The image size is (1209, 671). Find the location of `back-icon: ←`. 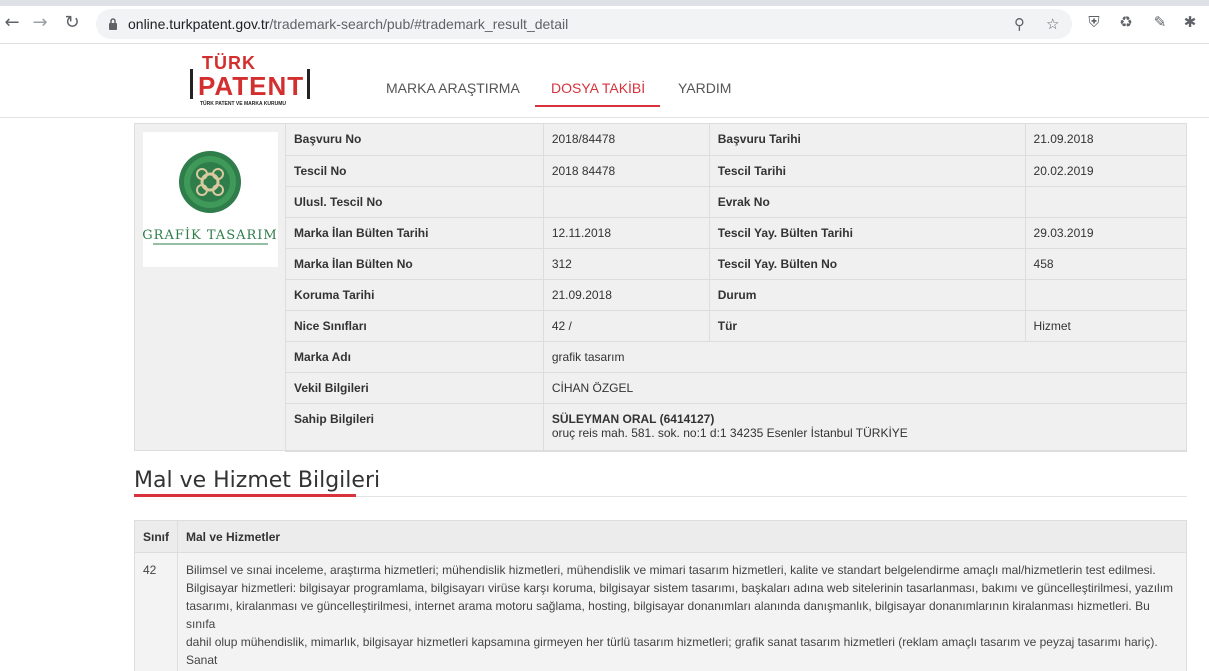

back-icon: ← is located at coordinates (12, 23).